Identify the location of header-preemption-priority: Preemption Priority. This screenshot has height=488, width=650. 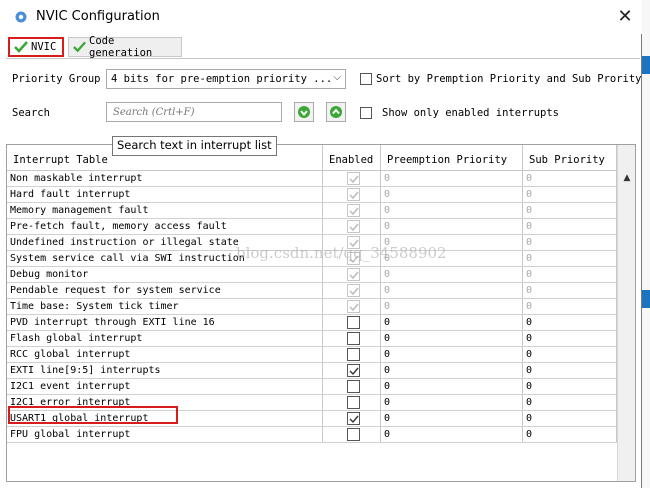
(452, 158).